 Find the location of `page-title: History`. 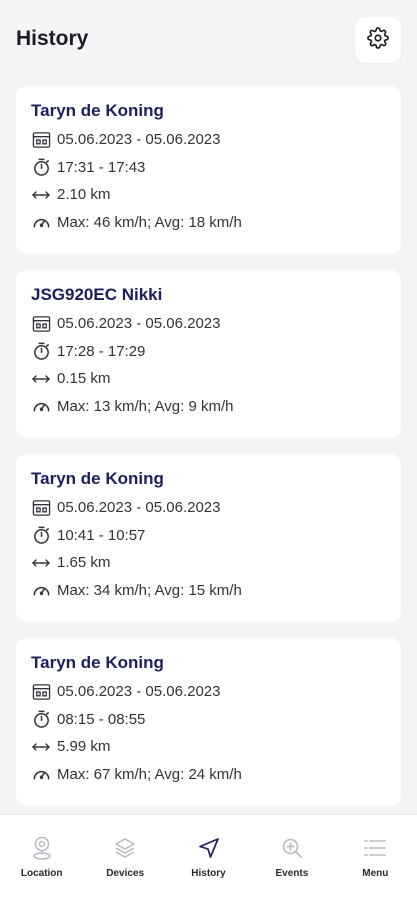

page-title: History is located at coordinates (52, 38).